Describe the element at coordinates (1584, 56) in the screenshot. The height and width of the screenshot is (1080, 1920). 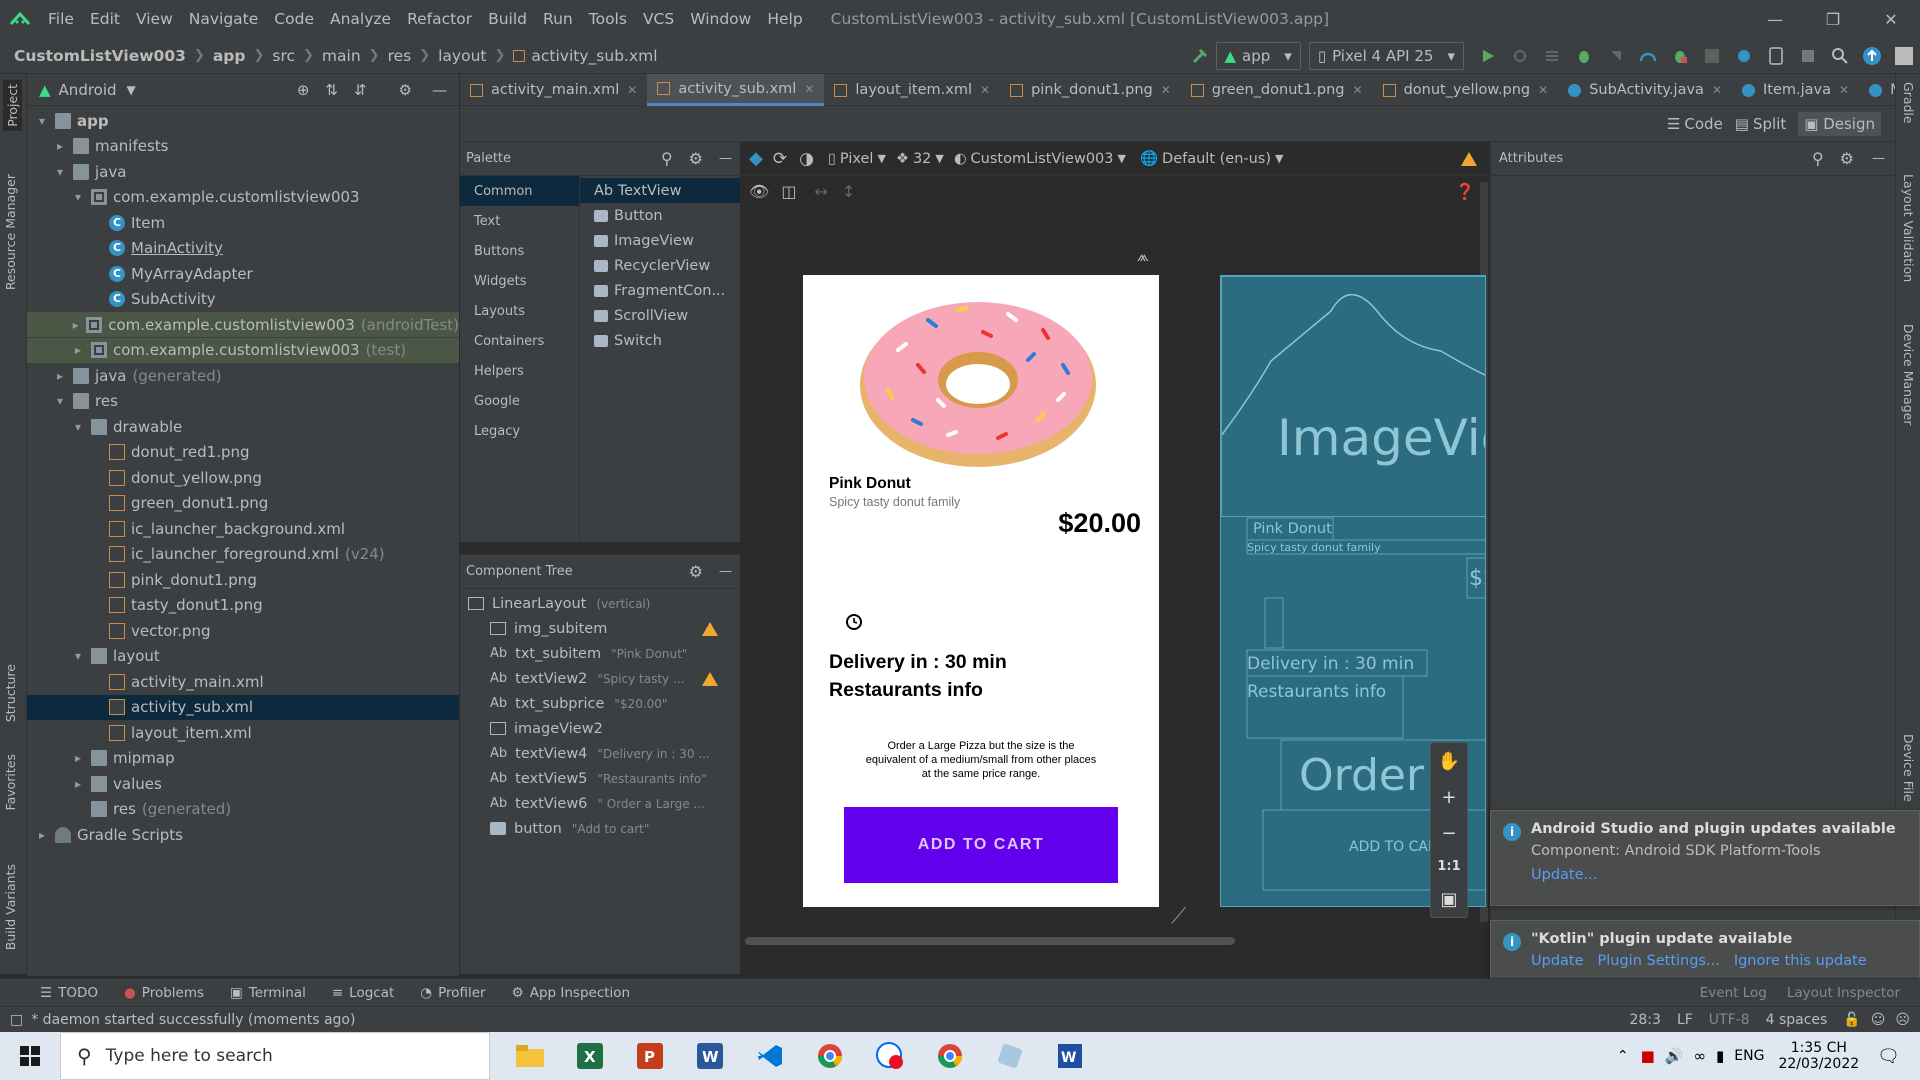
I see `debug-icon` at that location.